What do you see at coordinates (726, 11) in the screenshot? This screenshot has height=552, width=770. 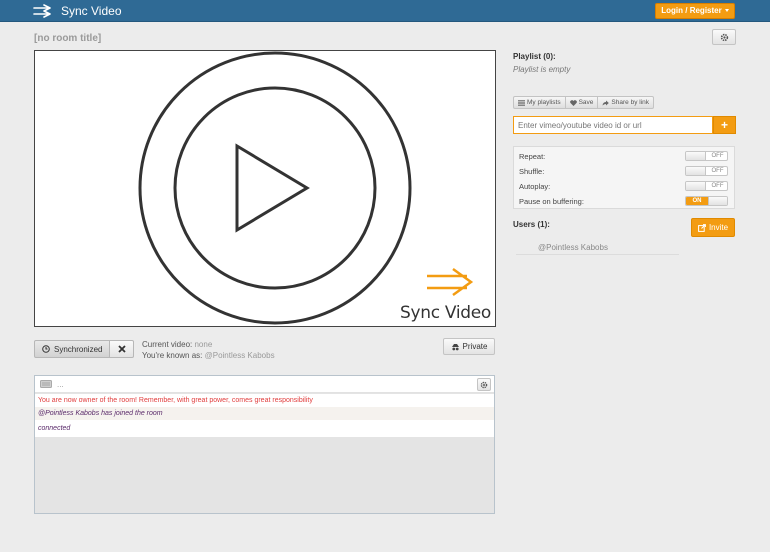 I see `caret-down-icon` at bounding box center [726, 11].